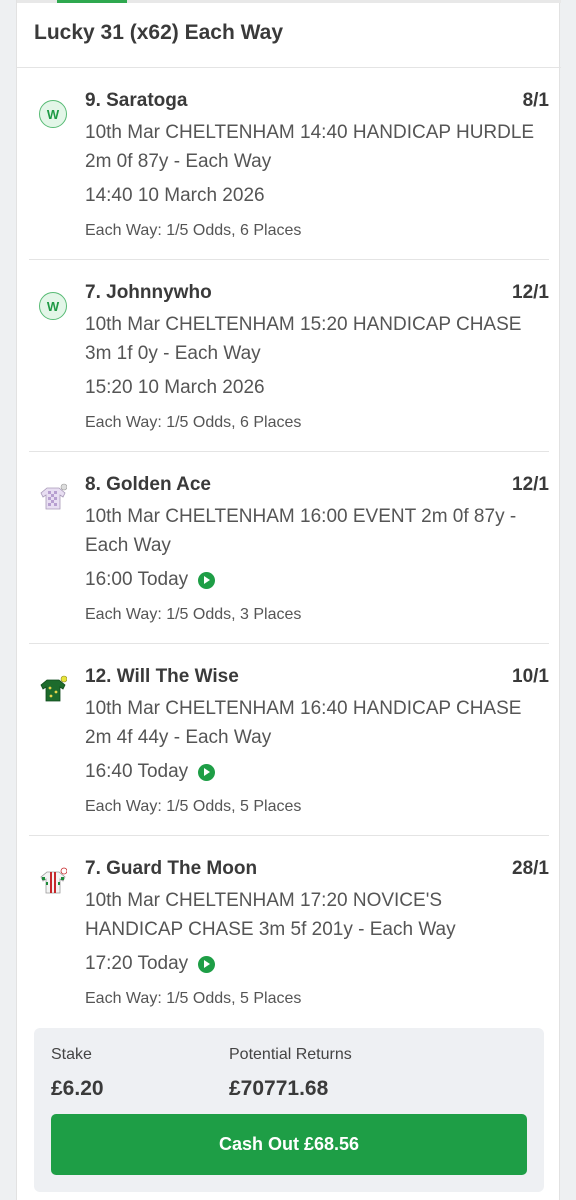  I want to click on selection-time-text: 15:20 10 March 2026, so click(175, 387).